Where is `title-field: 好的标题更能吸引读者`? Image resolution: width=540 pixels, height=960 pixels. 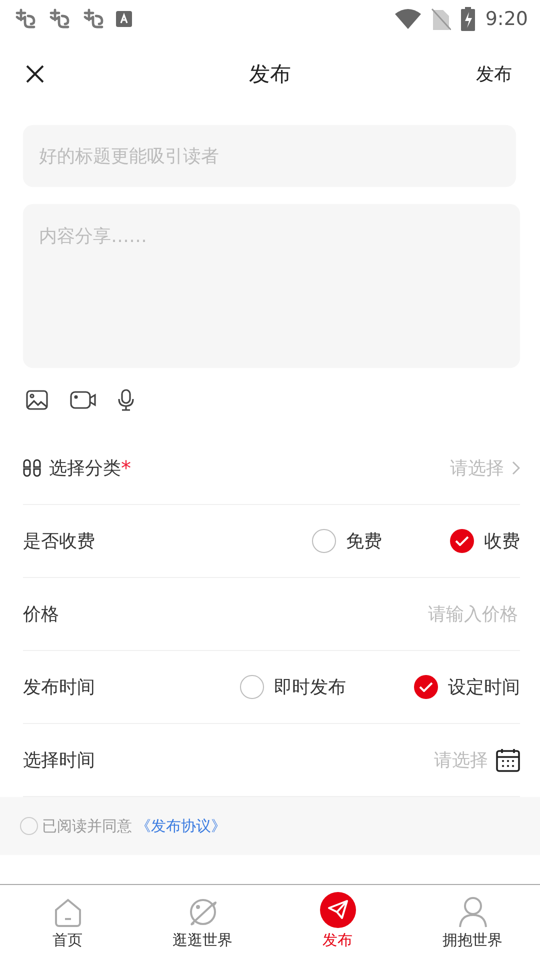 title-field: 好的标题更能吸引读者 is located at coordinates (269, 156).